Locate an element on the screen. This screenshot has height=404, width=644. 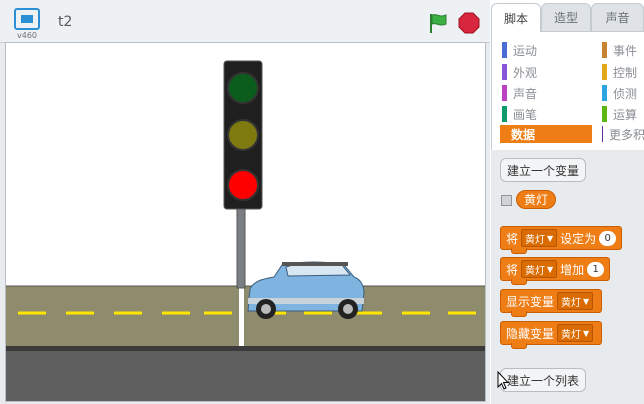
stop-sign-icon is located at coordinates (469, 23).